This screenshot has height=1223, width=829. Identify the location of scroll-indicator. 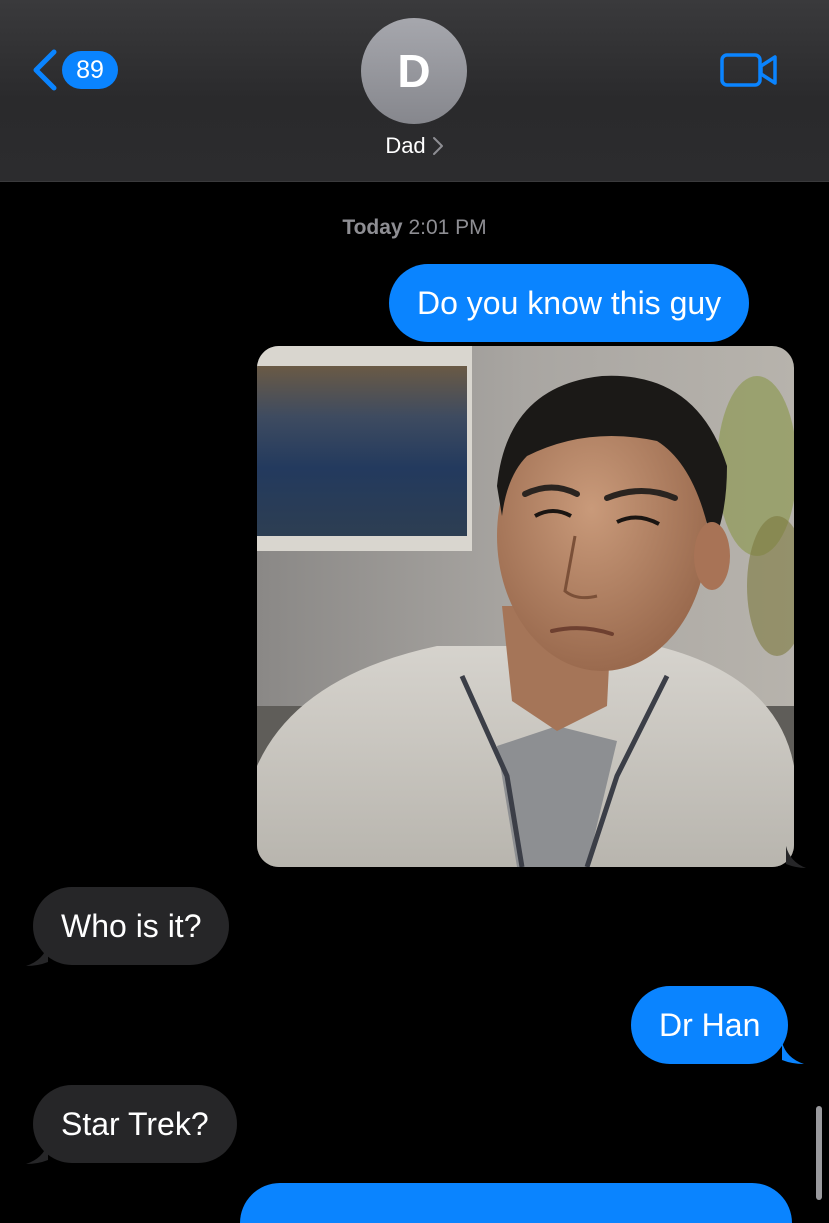
(819, 1153).